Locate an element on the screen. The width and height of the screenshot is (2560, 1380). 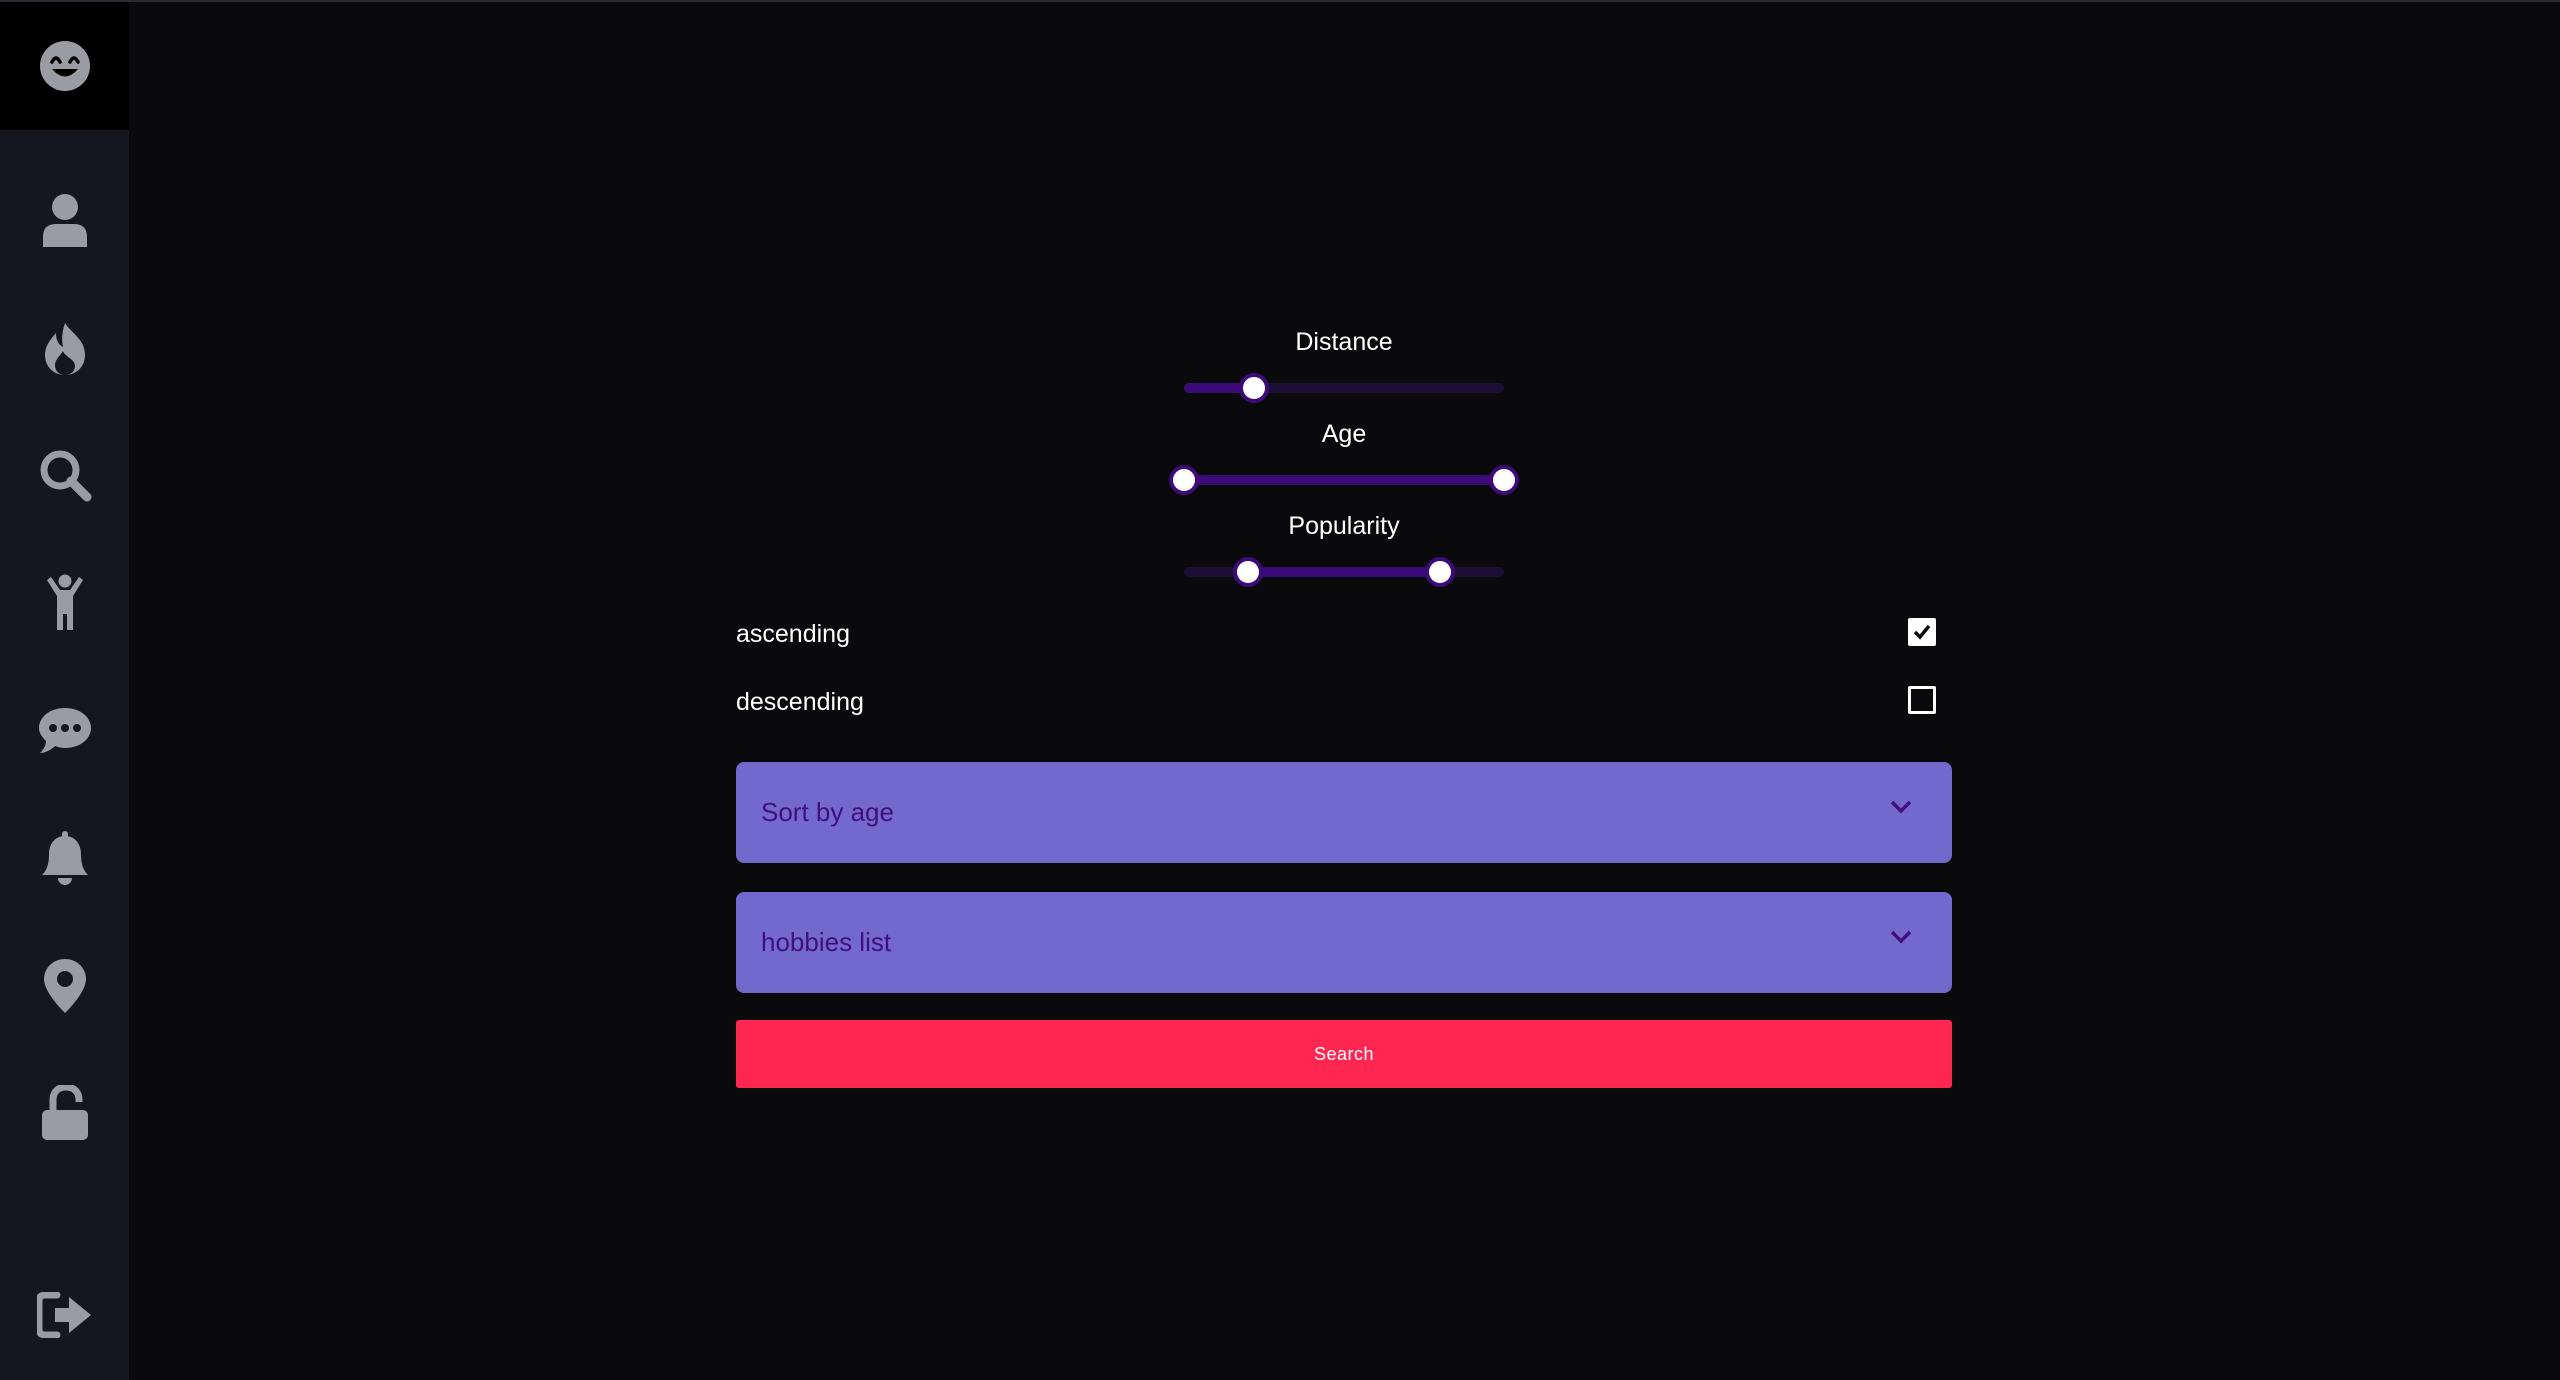
sidebar-item-visitors is located at coordinates (64, 603).